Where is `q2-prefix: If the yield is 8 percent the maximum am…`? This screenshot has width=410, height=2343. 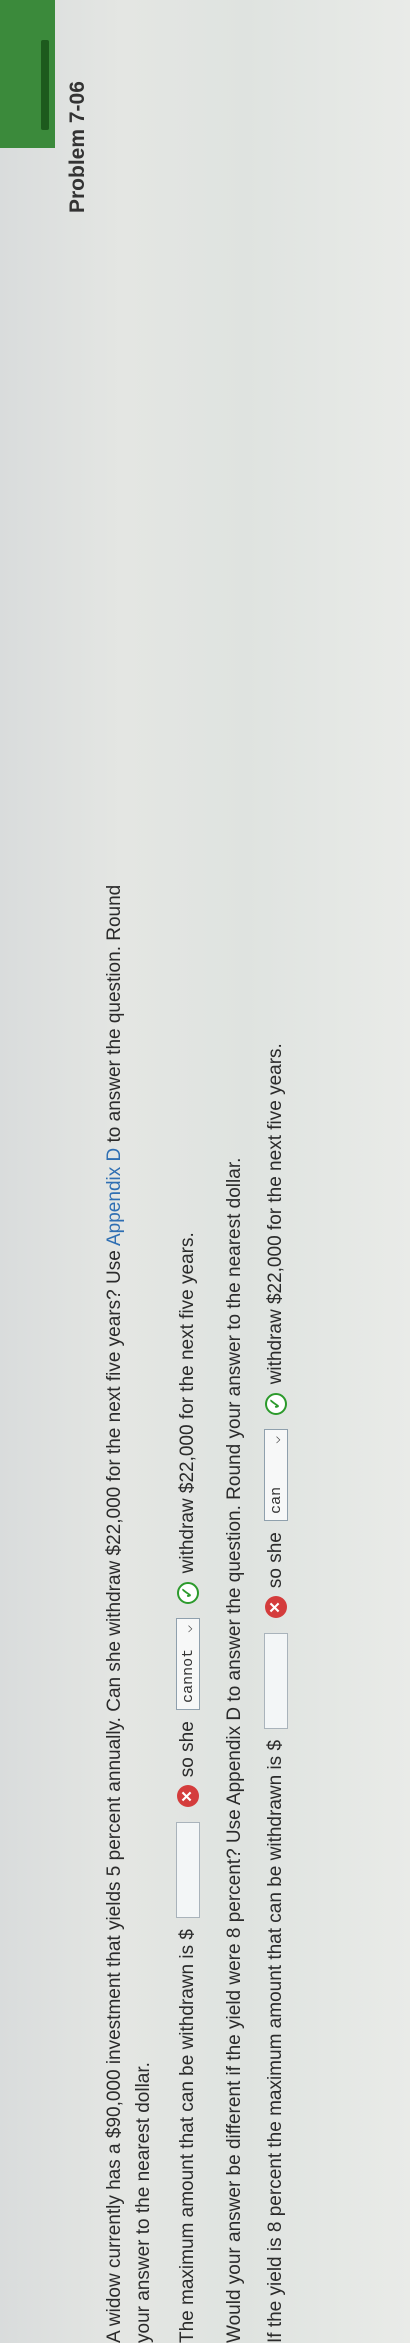
q2-prefix: If the yield is 8 percent the maximum am… is located at coordinates (276, 2041).